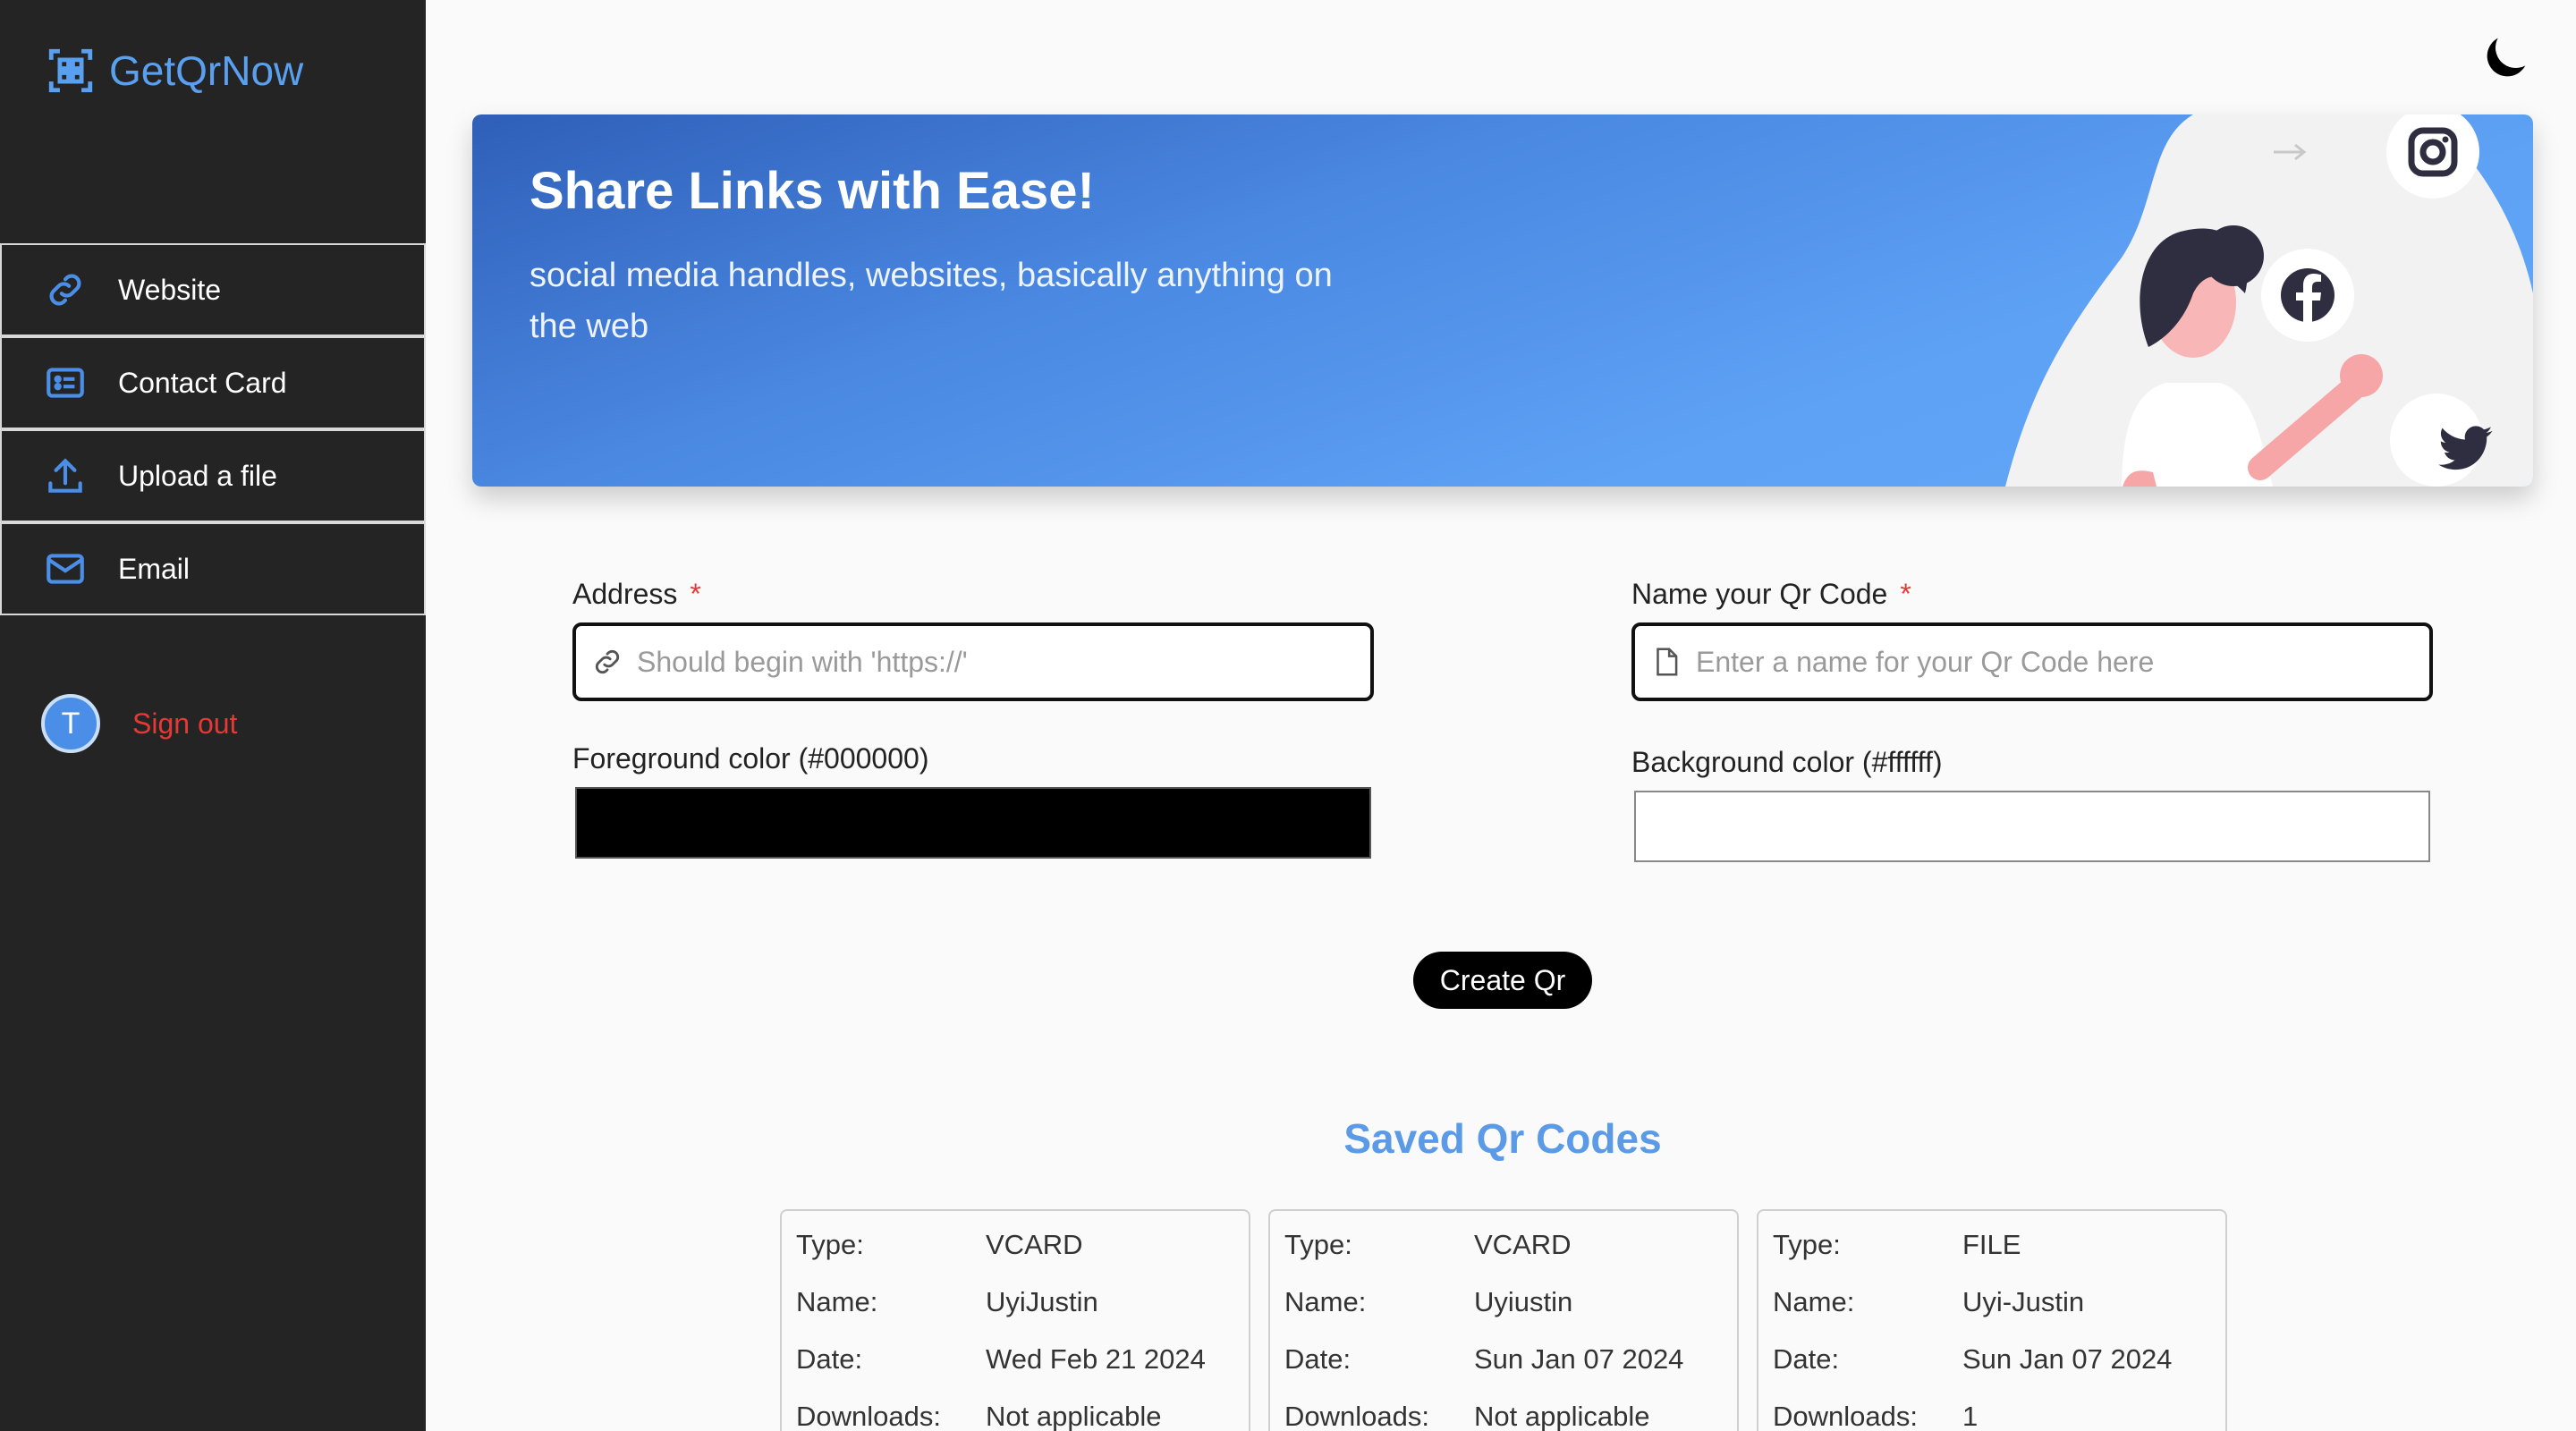  What do you see at coordinates (2307, 296) in the screenshot?
I see `facebook-icon` at bounding box center [2307, 296].